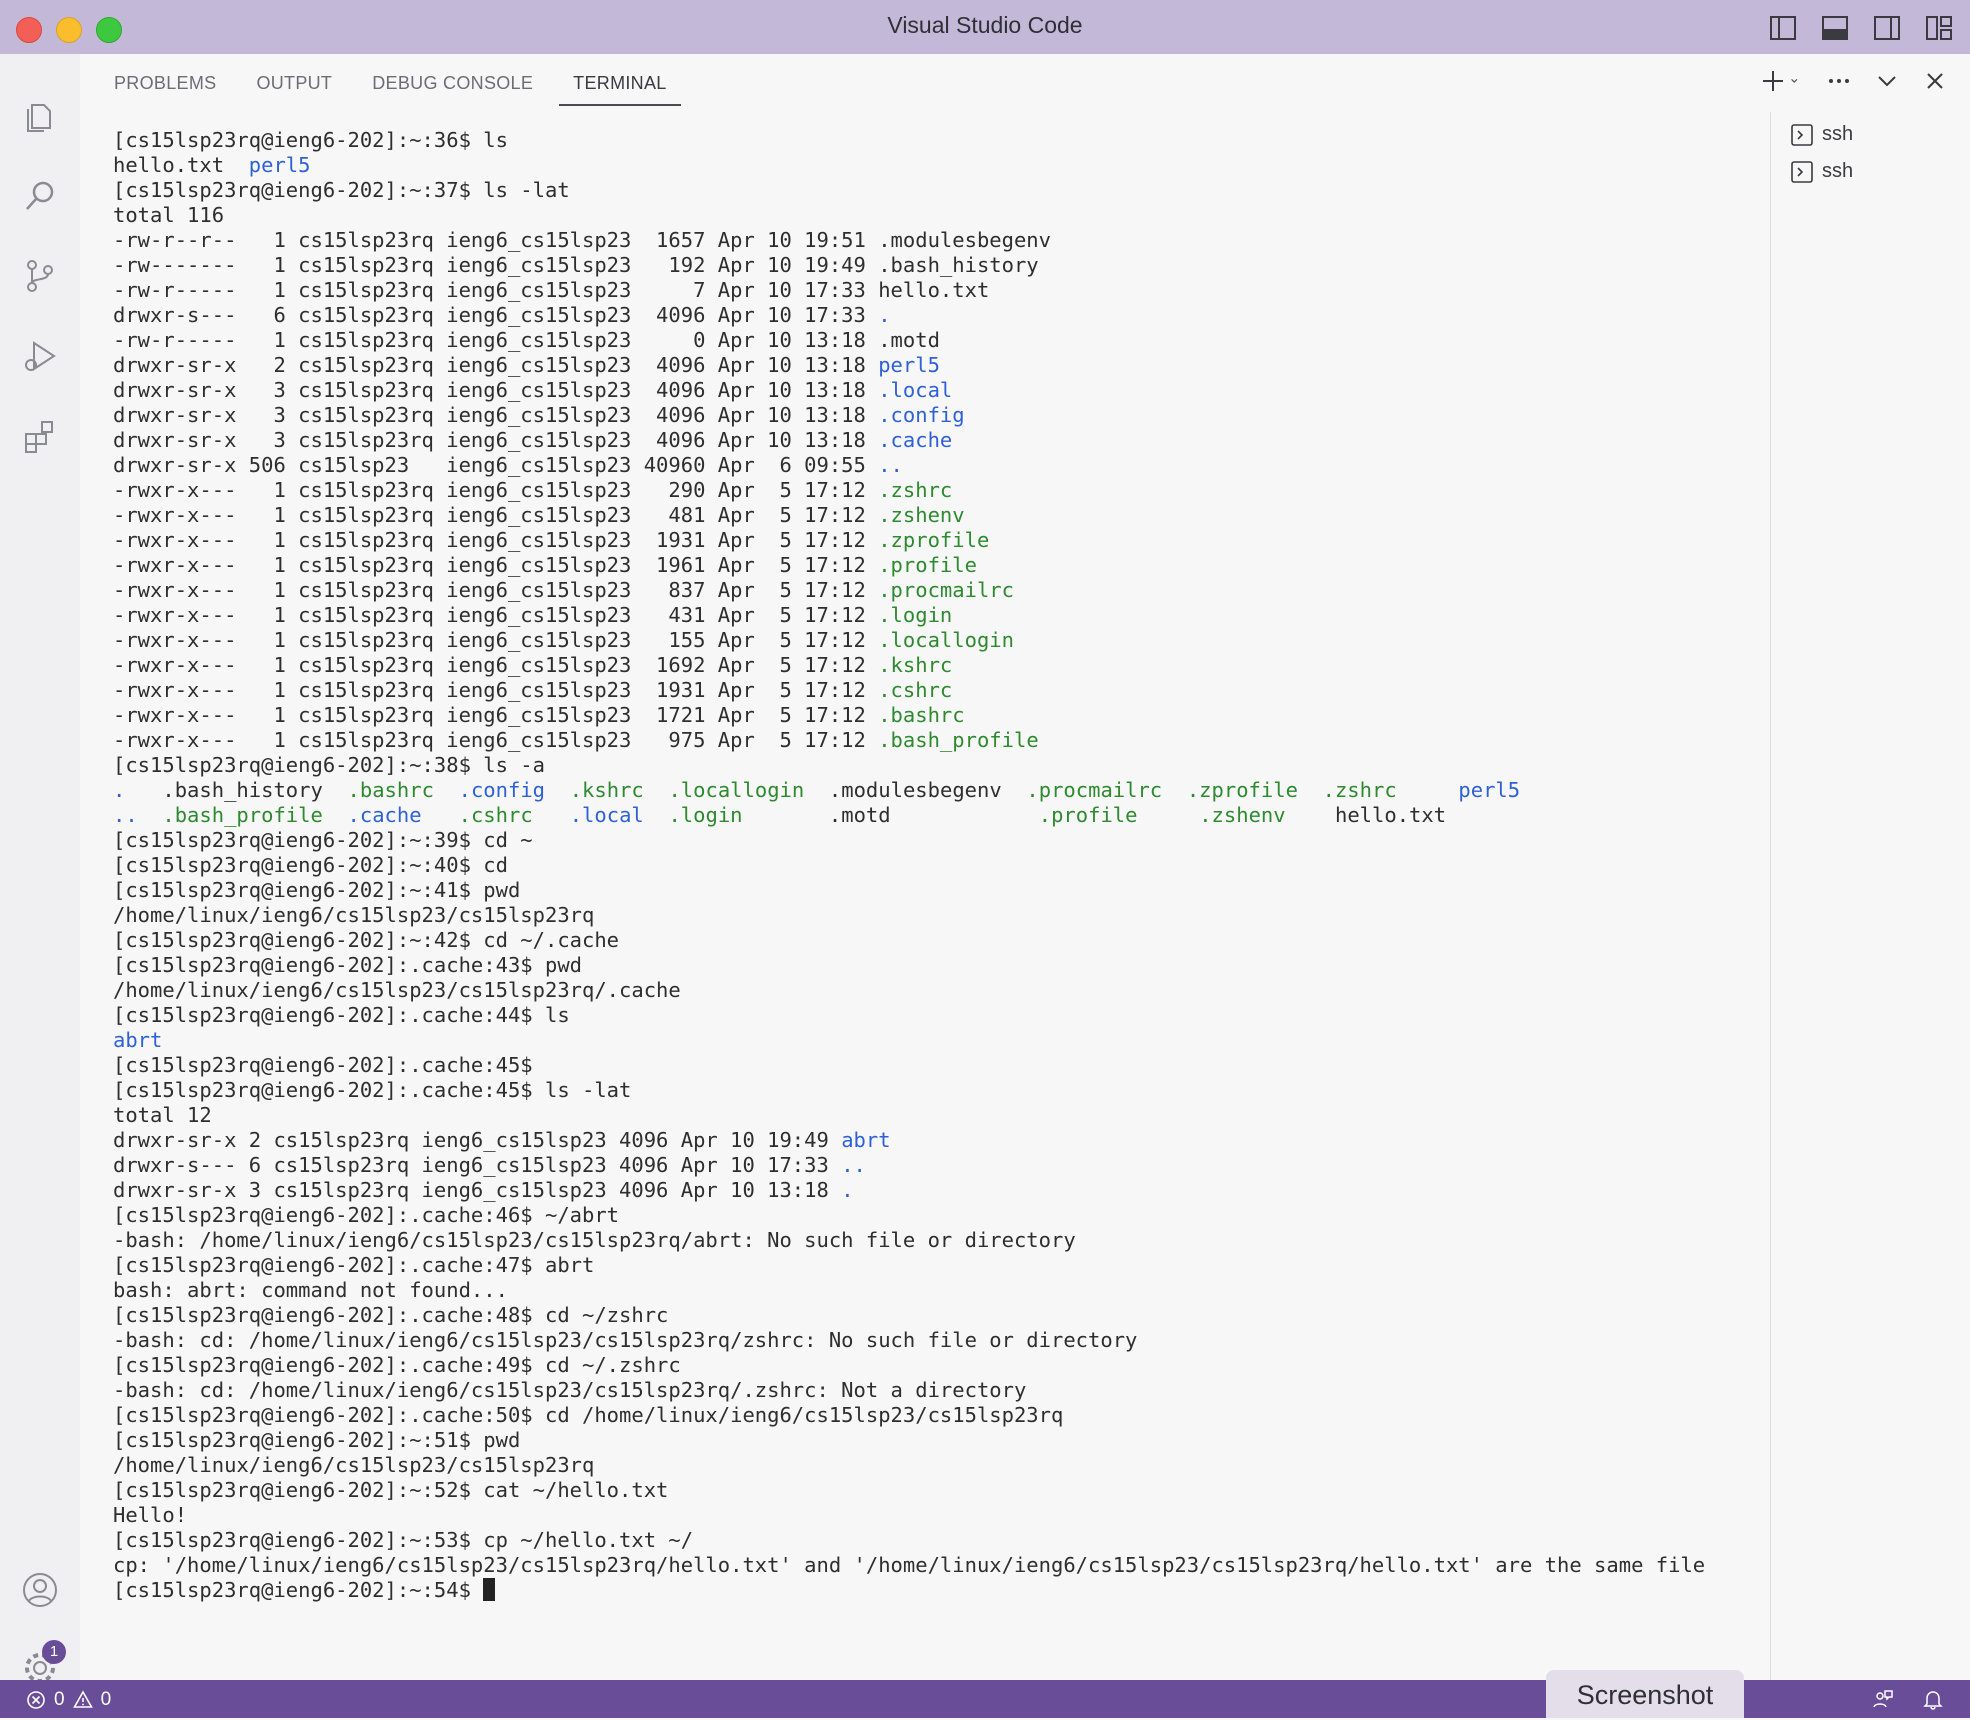 The image size is (1970, 1720). I want to click on problems-status: 0 0, so click(68, 1700).